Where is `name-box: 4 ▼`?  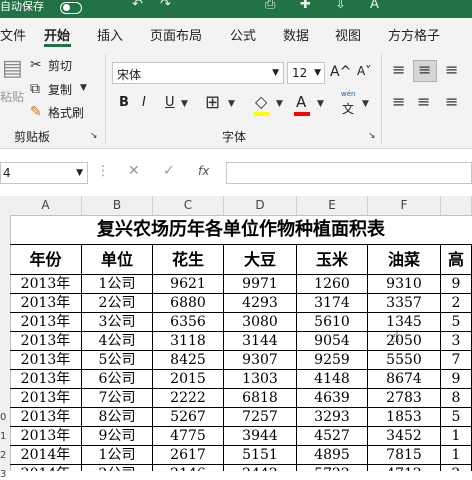 name-box: 4 ▼ is located at coordinates (44, 173).